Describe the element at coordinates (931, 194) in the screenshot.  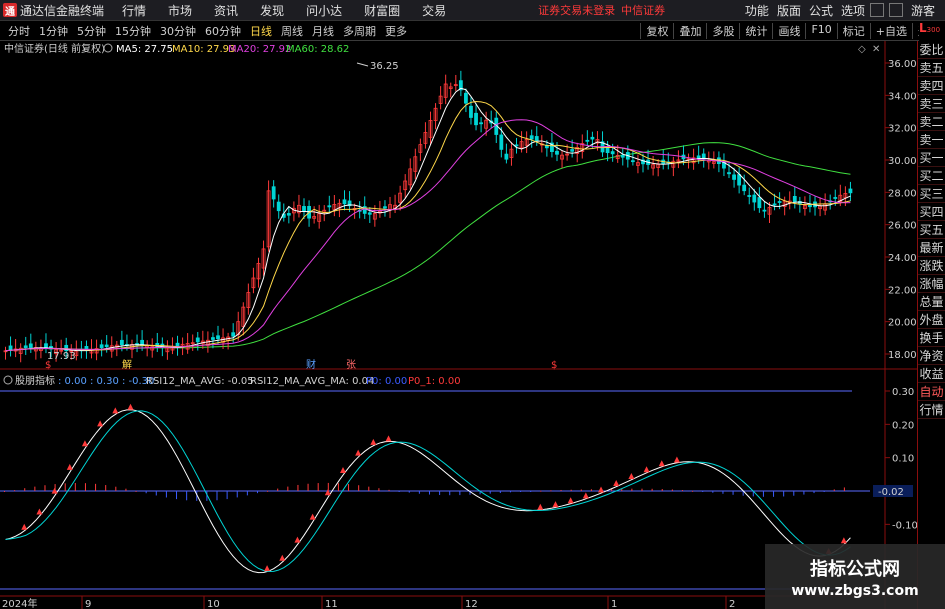
I see `side-panel-item: 买三` at that location.